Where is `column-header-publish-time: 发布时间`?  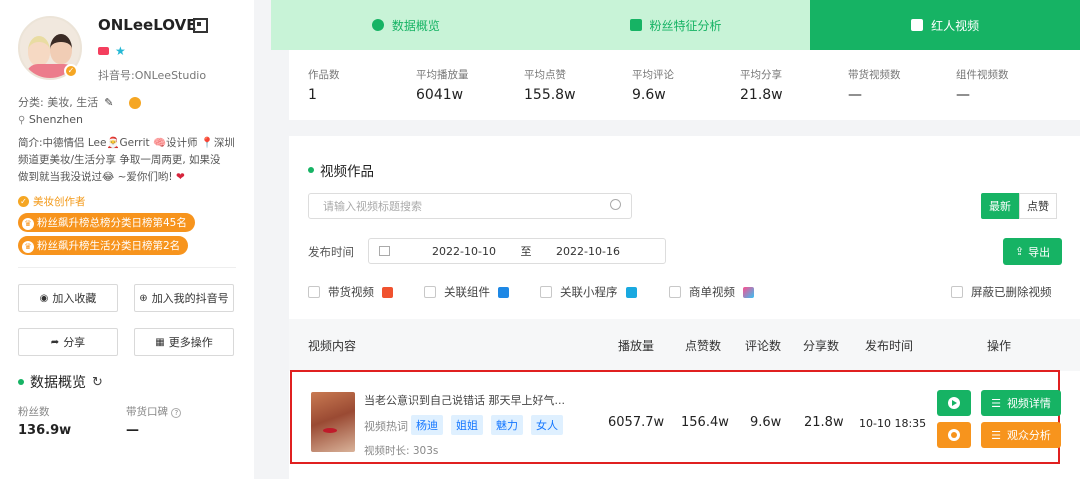 column-header-publish-time: 发布时间 is located at coordinates (889, 345).